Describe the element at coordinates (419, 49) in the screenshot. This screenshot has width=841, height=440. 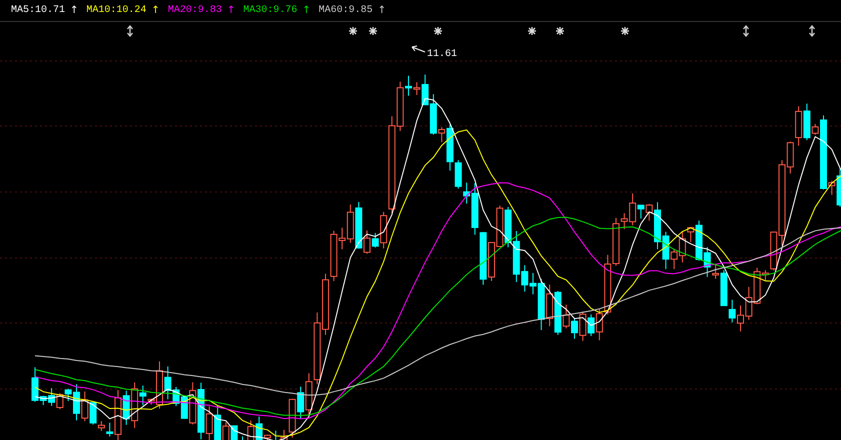
I see `pointer-arrow-icon` at that location.